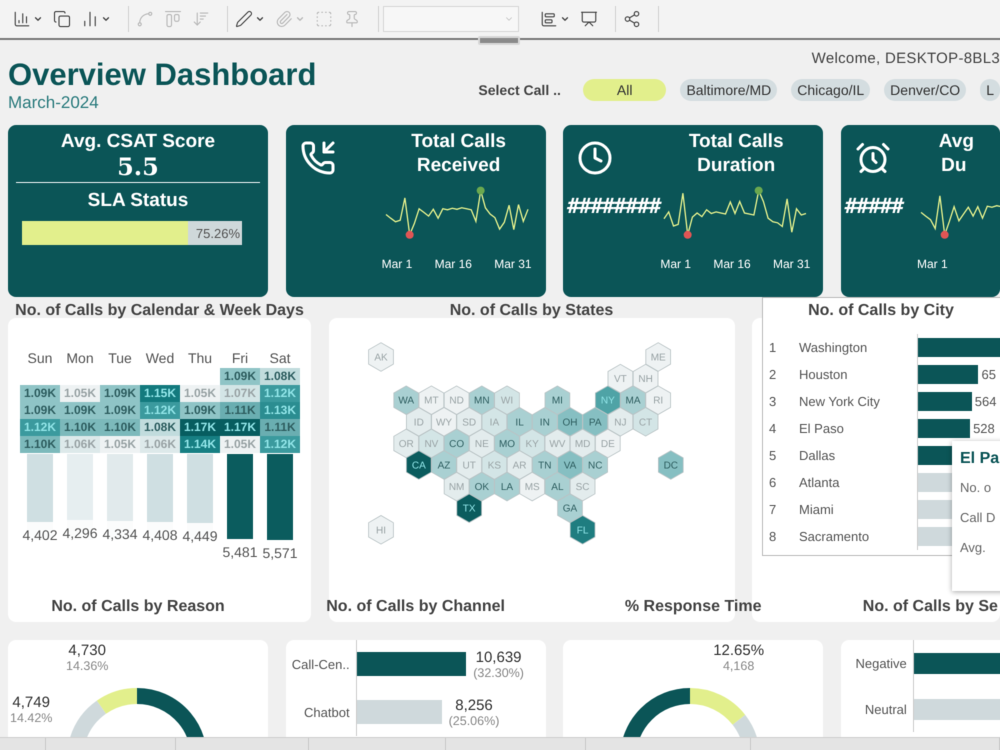 The width and height of the screenshot is (1000, 750). What do you see at coordinates (773, 482) in the screenshot?
I see `rank-number: 6` at bounding box center [773, 482].